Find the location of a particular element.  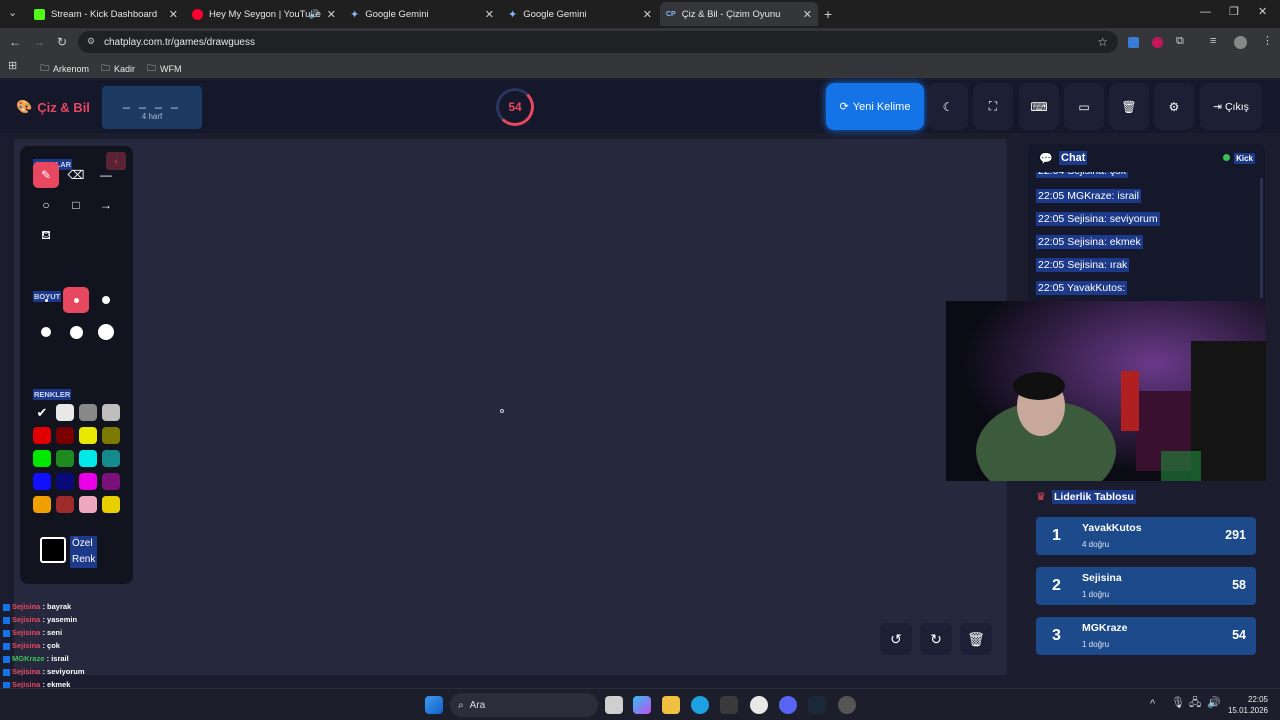

discord-icon is located at coordinates (788, 705).